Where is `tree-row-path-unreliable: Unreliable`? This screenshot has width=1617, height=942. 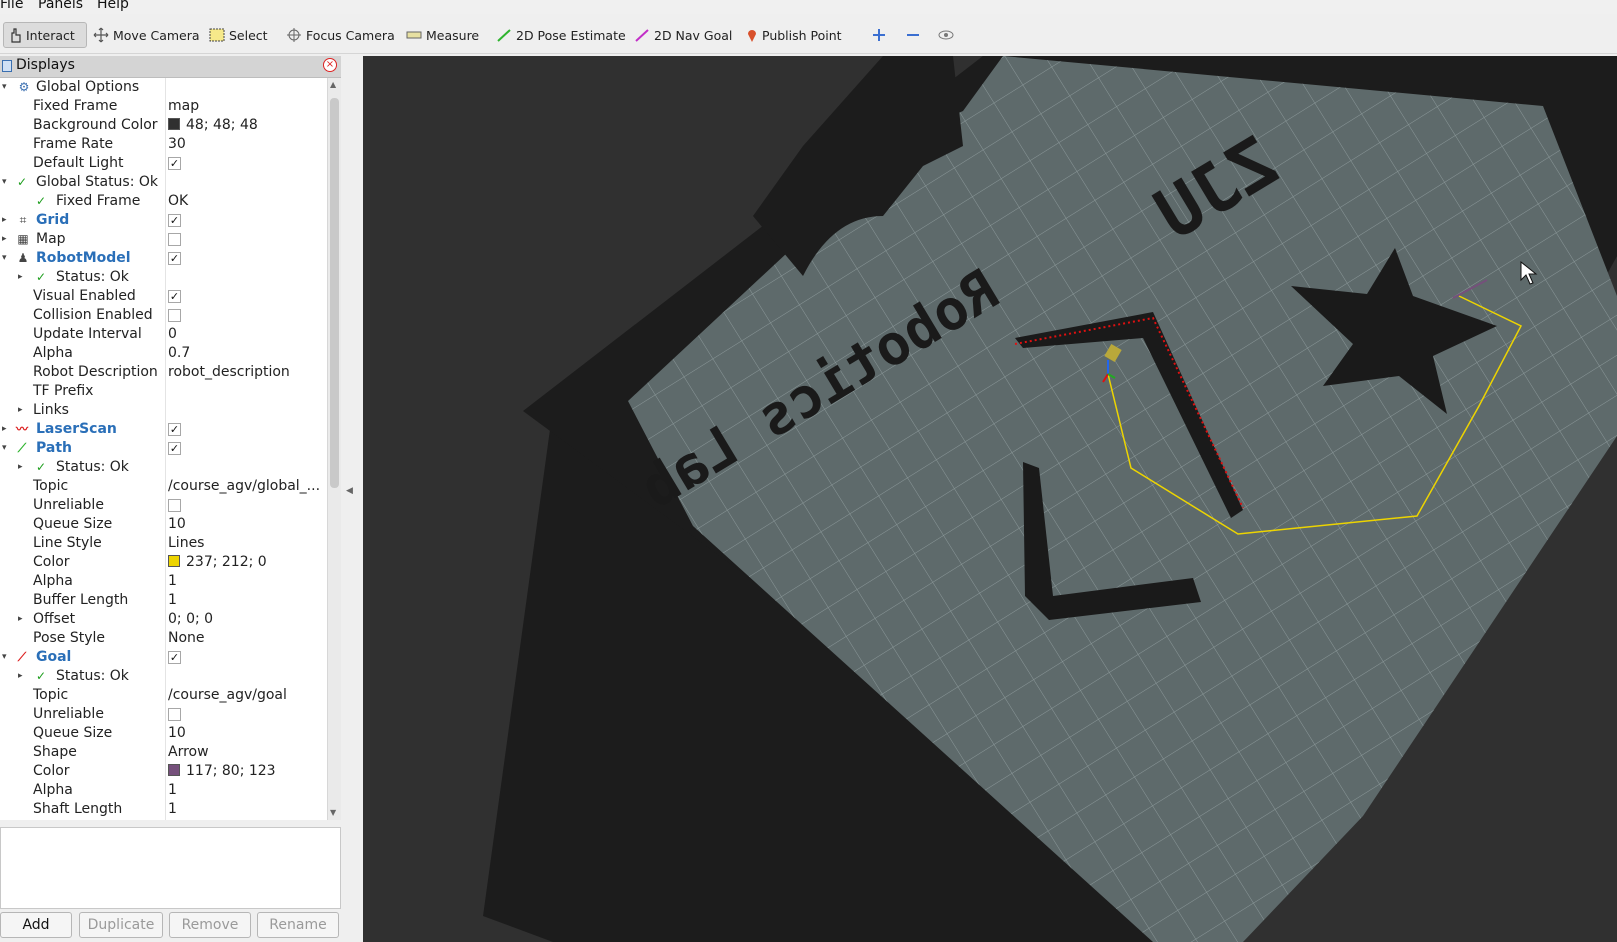
tree-row-path-unreliable: Unreliable is located at coordinates (163, 505).